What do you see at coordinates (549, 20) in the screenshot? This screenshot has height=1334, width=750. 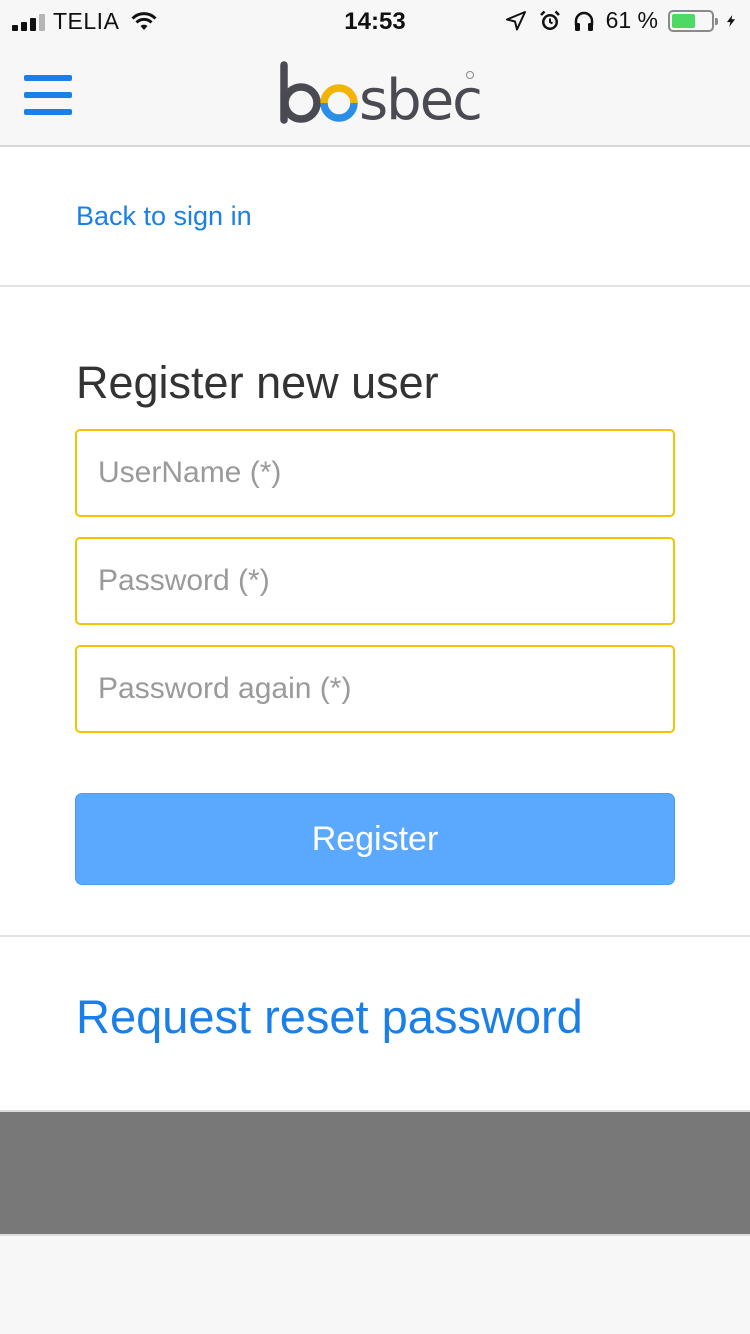 I see `alarm-icon` at bounding box center [549, 20].